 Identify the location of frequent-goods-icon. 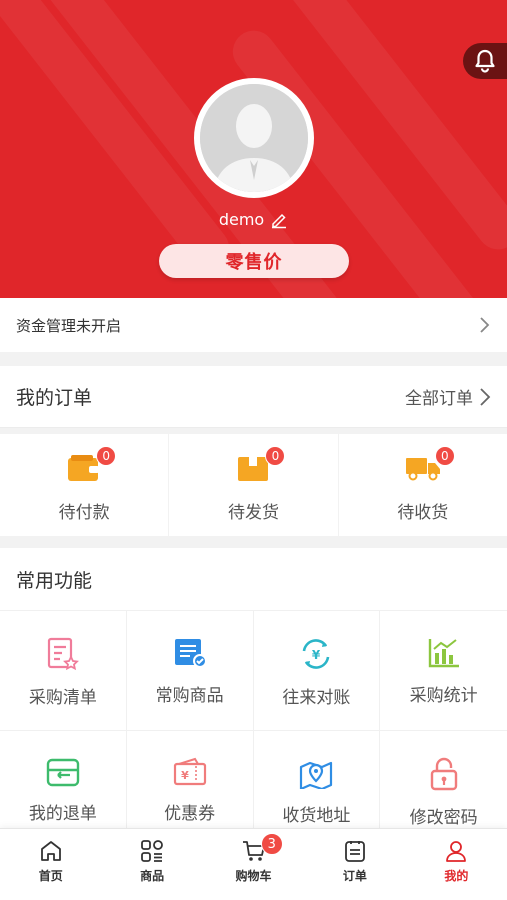
(190, 653).